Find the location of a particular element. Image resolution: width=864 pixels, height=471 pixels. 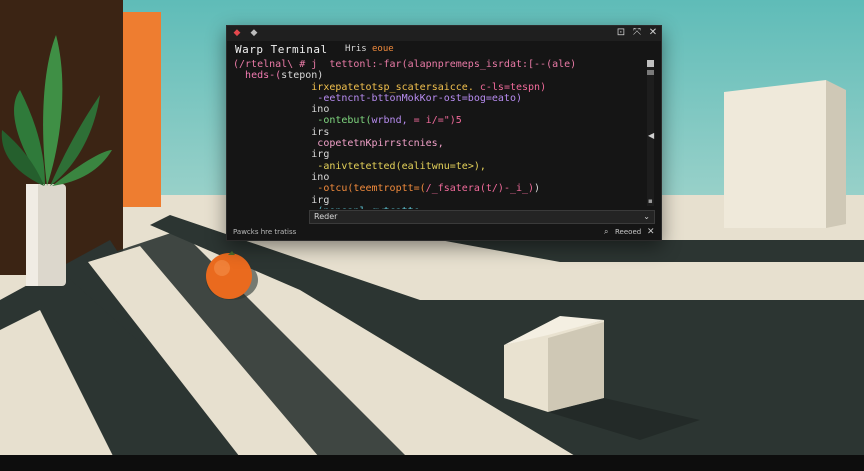

scroll-down-icon: ▪ is located at coordinates (650, 201).